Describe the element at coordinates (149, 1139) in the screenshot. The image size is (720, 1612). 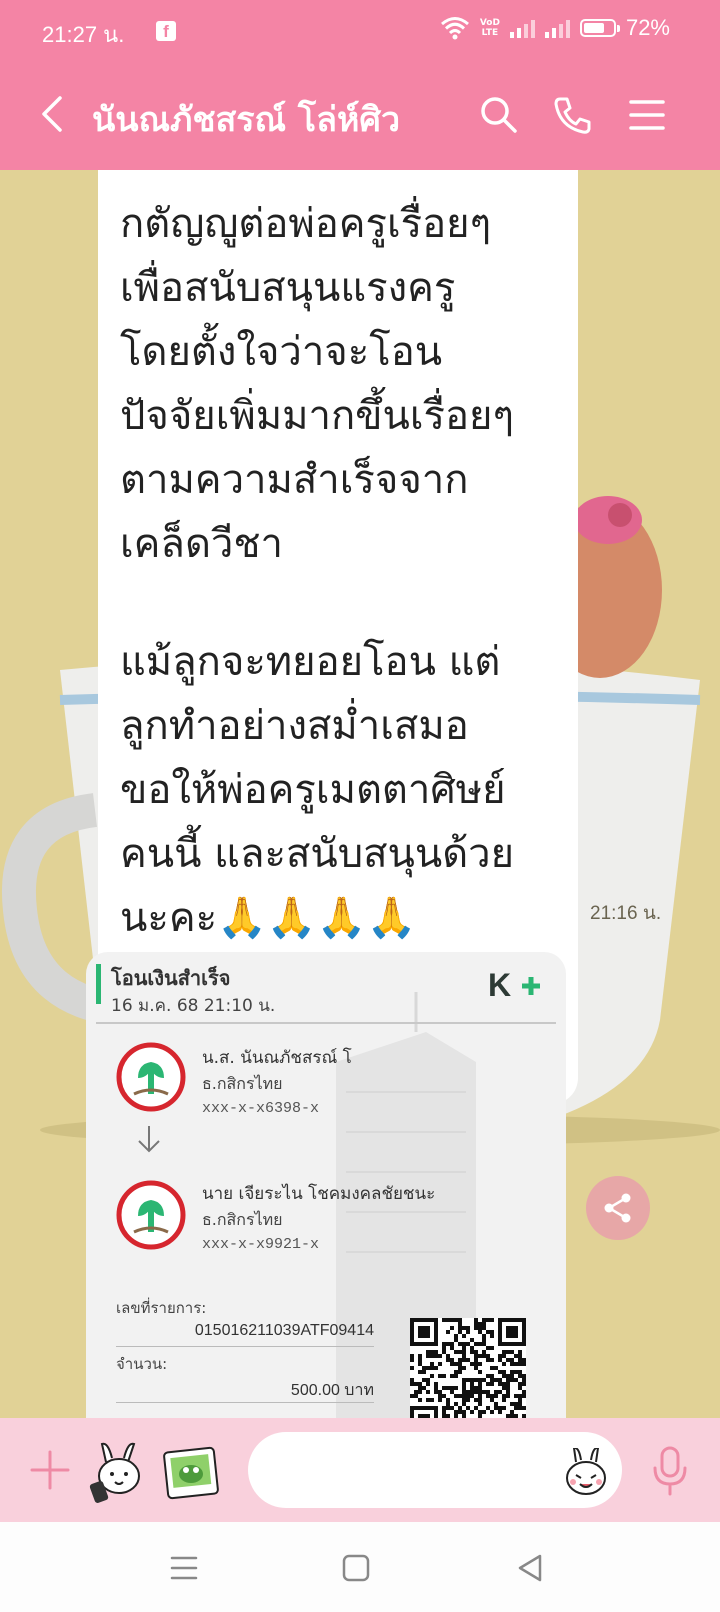
I see `arrow-down-icon` at that location.